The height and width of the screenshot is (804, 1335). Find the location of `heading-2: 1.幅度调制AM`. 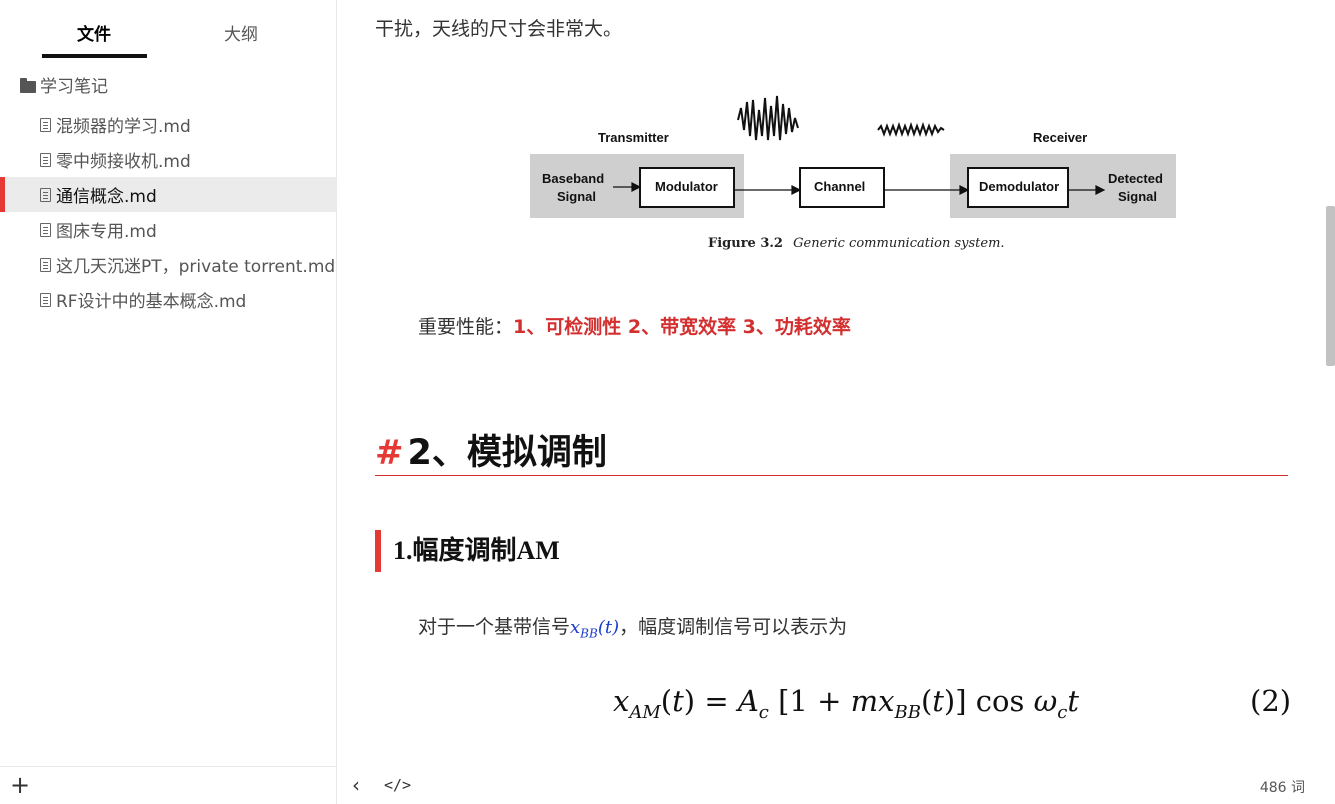

heading-2: 1.幅度调制AM is located at coordinates (467, 551).